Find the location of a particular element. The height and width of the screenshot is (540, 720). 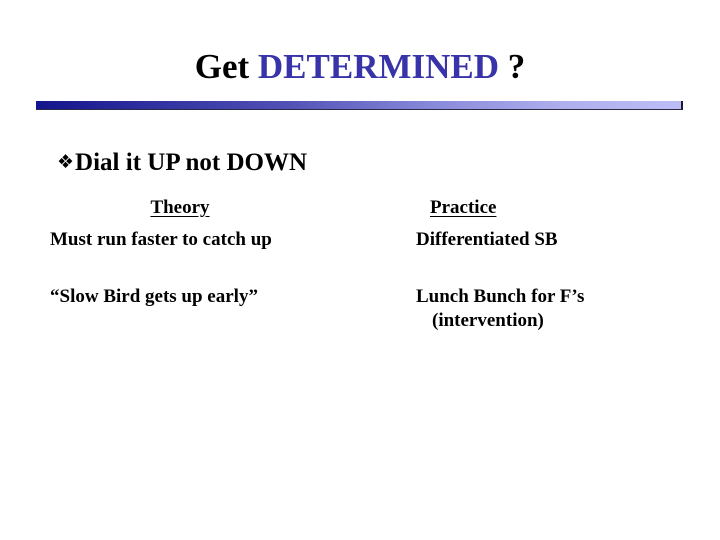

table-row: Must run faster to catch up is located at coordinates (215, 240).